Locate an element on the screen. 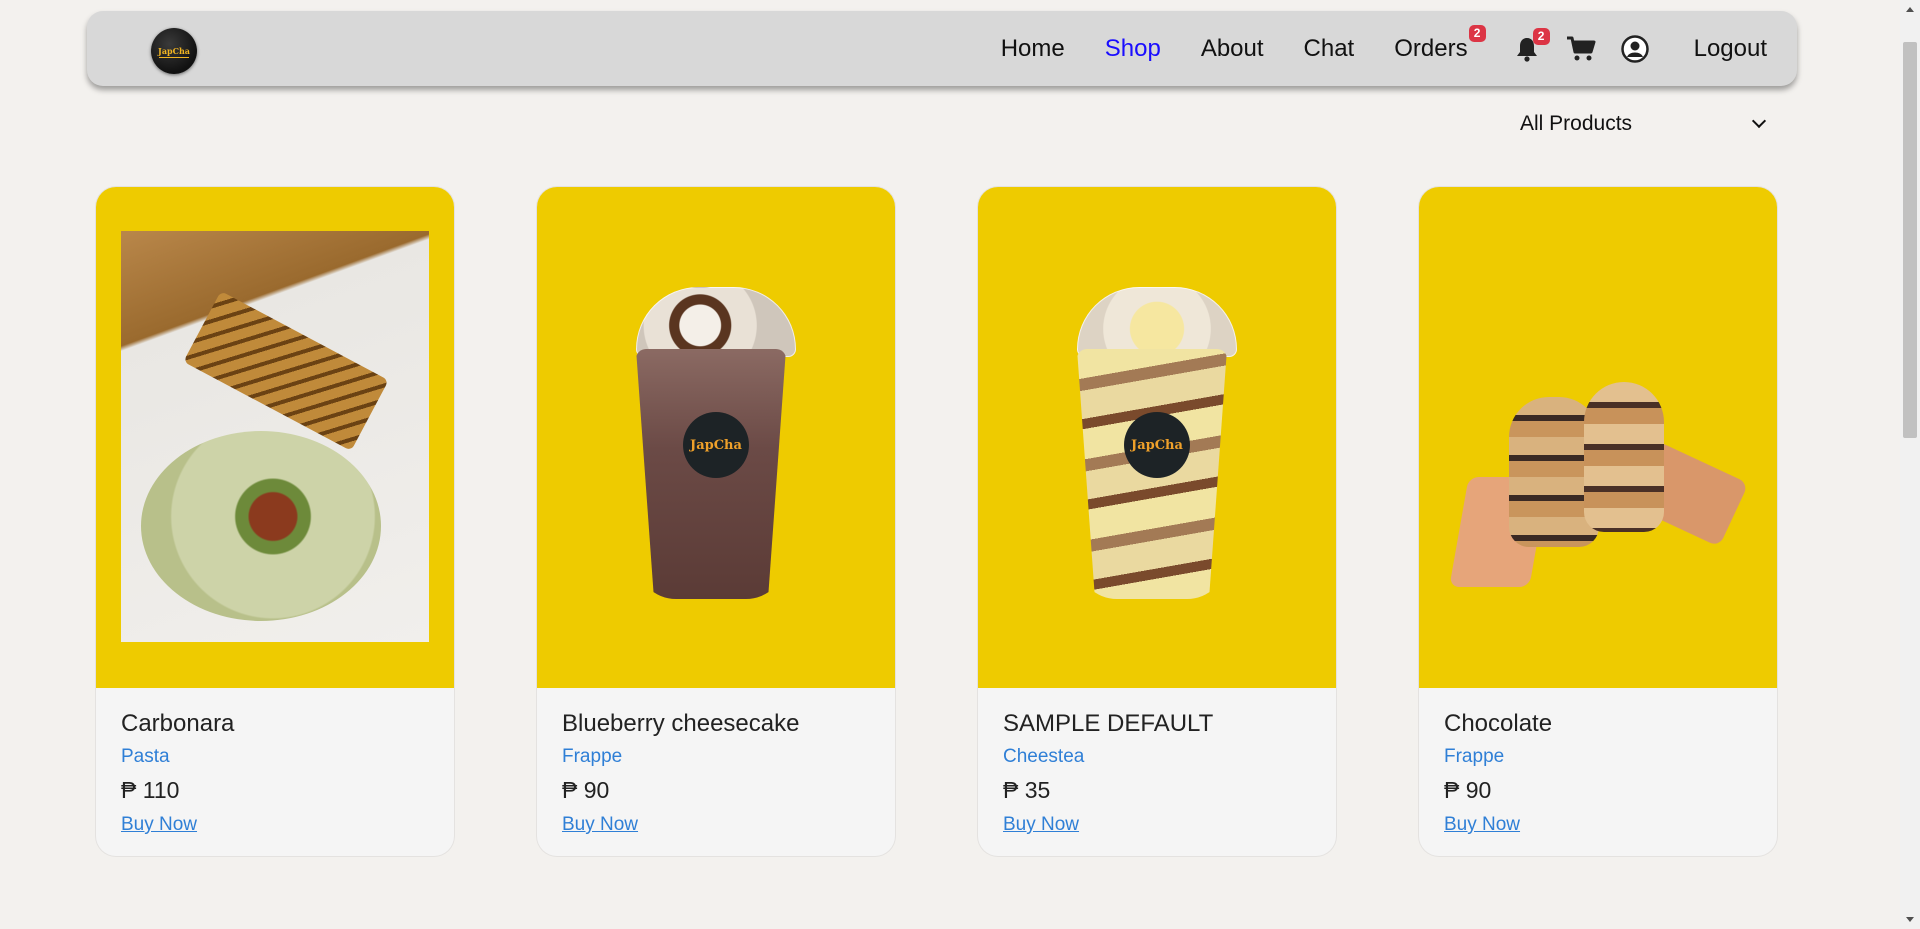 This screenshot has height=929, width=1920. toast-bread is located at coordinates (286, 371).